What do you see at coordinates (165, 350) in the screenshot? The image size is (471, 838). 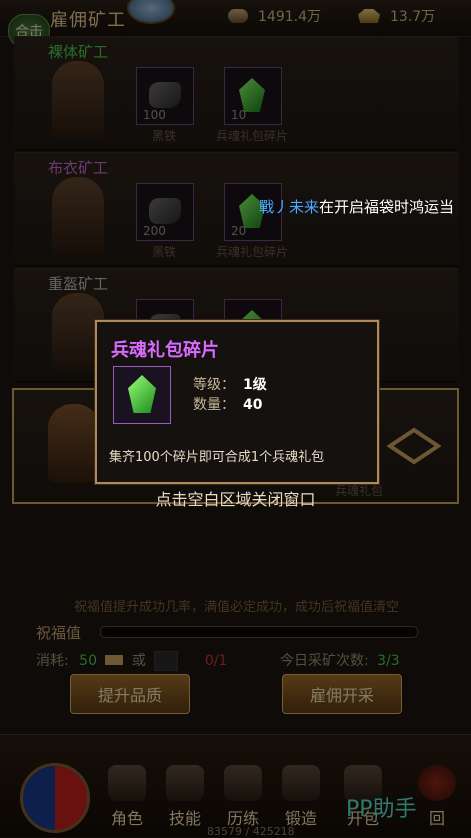 I see `tooltip-title: 兵魂礼包碎片` at bounding box center [165, 350].